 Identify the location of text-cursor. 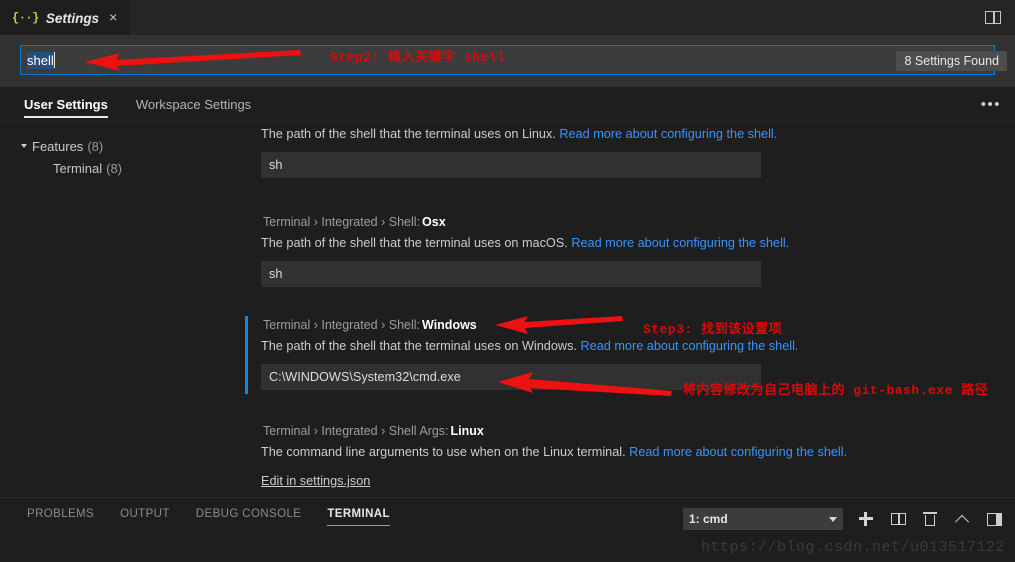
(54, 60).